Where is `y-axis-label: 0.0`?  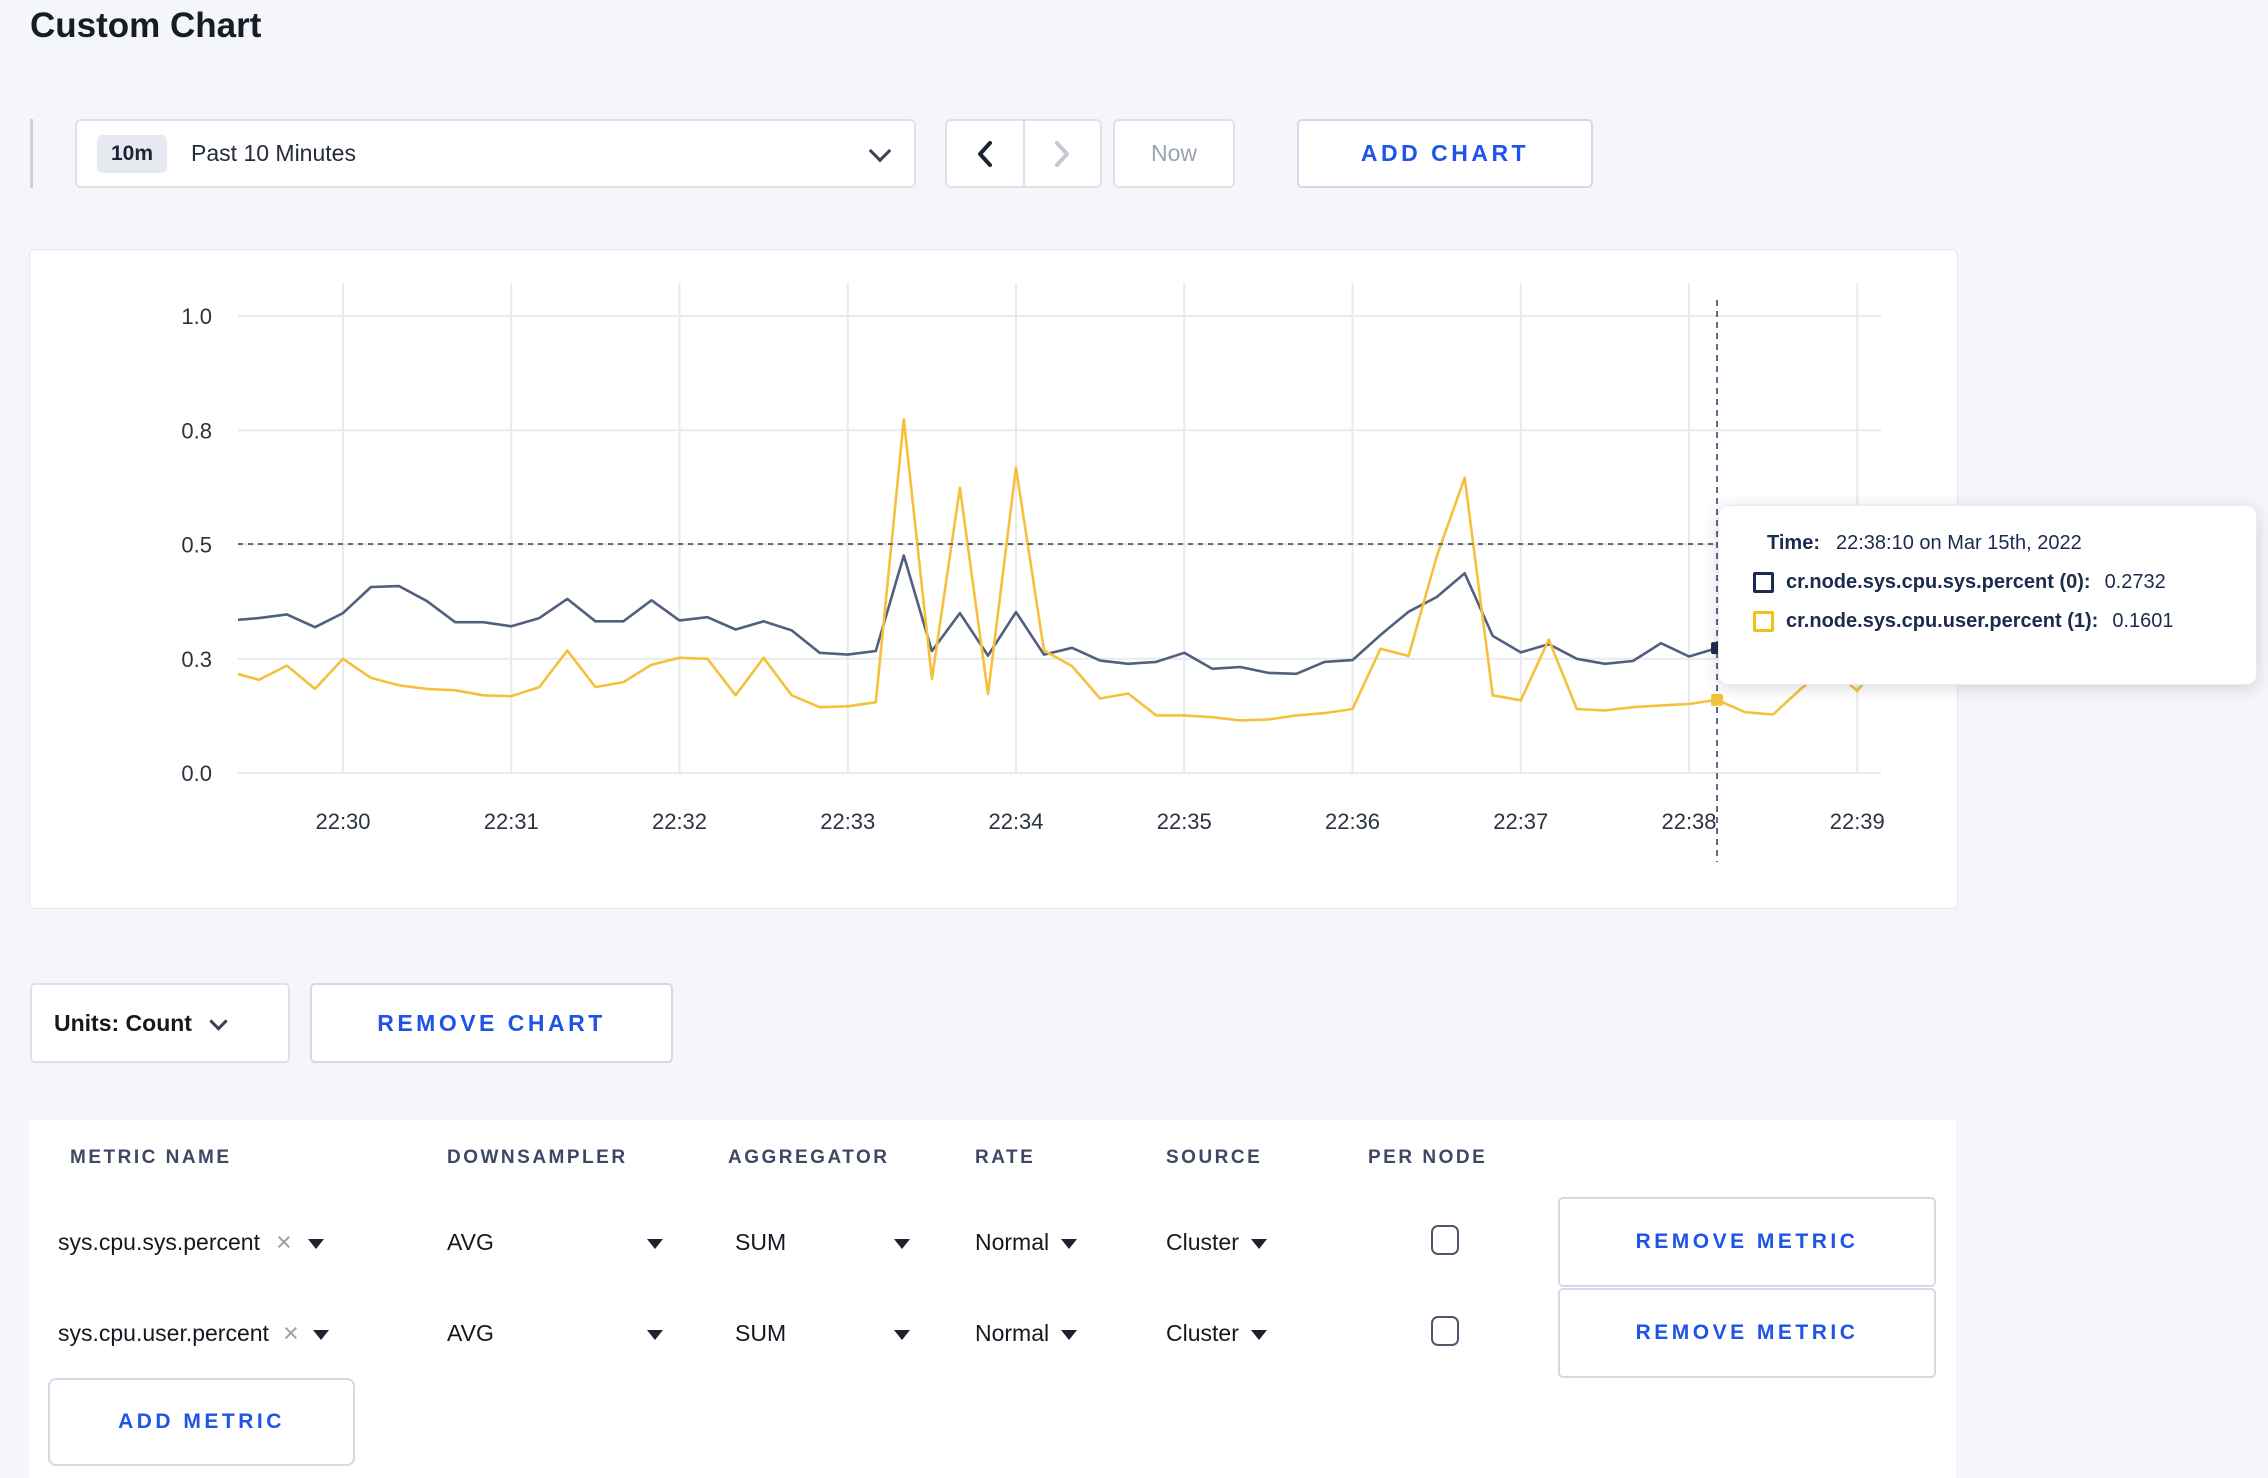
y-axis-label: 0.0 is located at coordinates (196, 773).